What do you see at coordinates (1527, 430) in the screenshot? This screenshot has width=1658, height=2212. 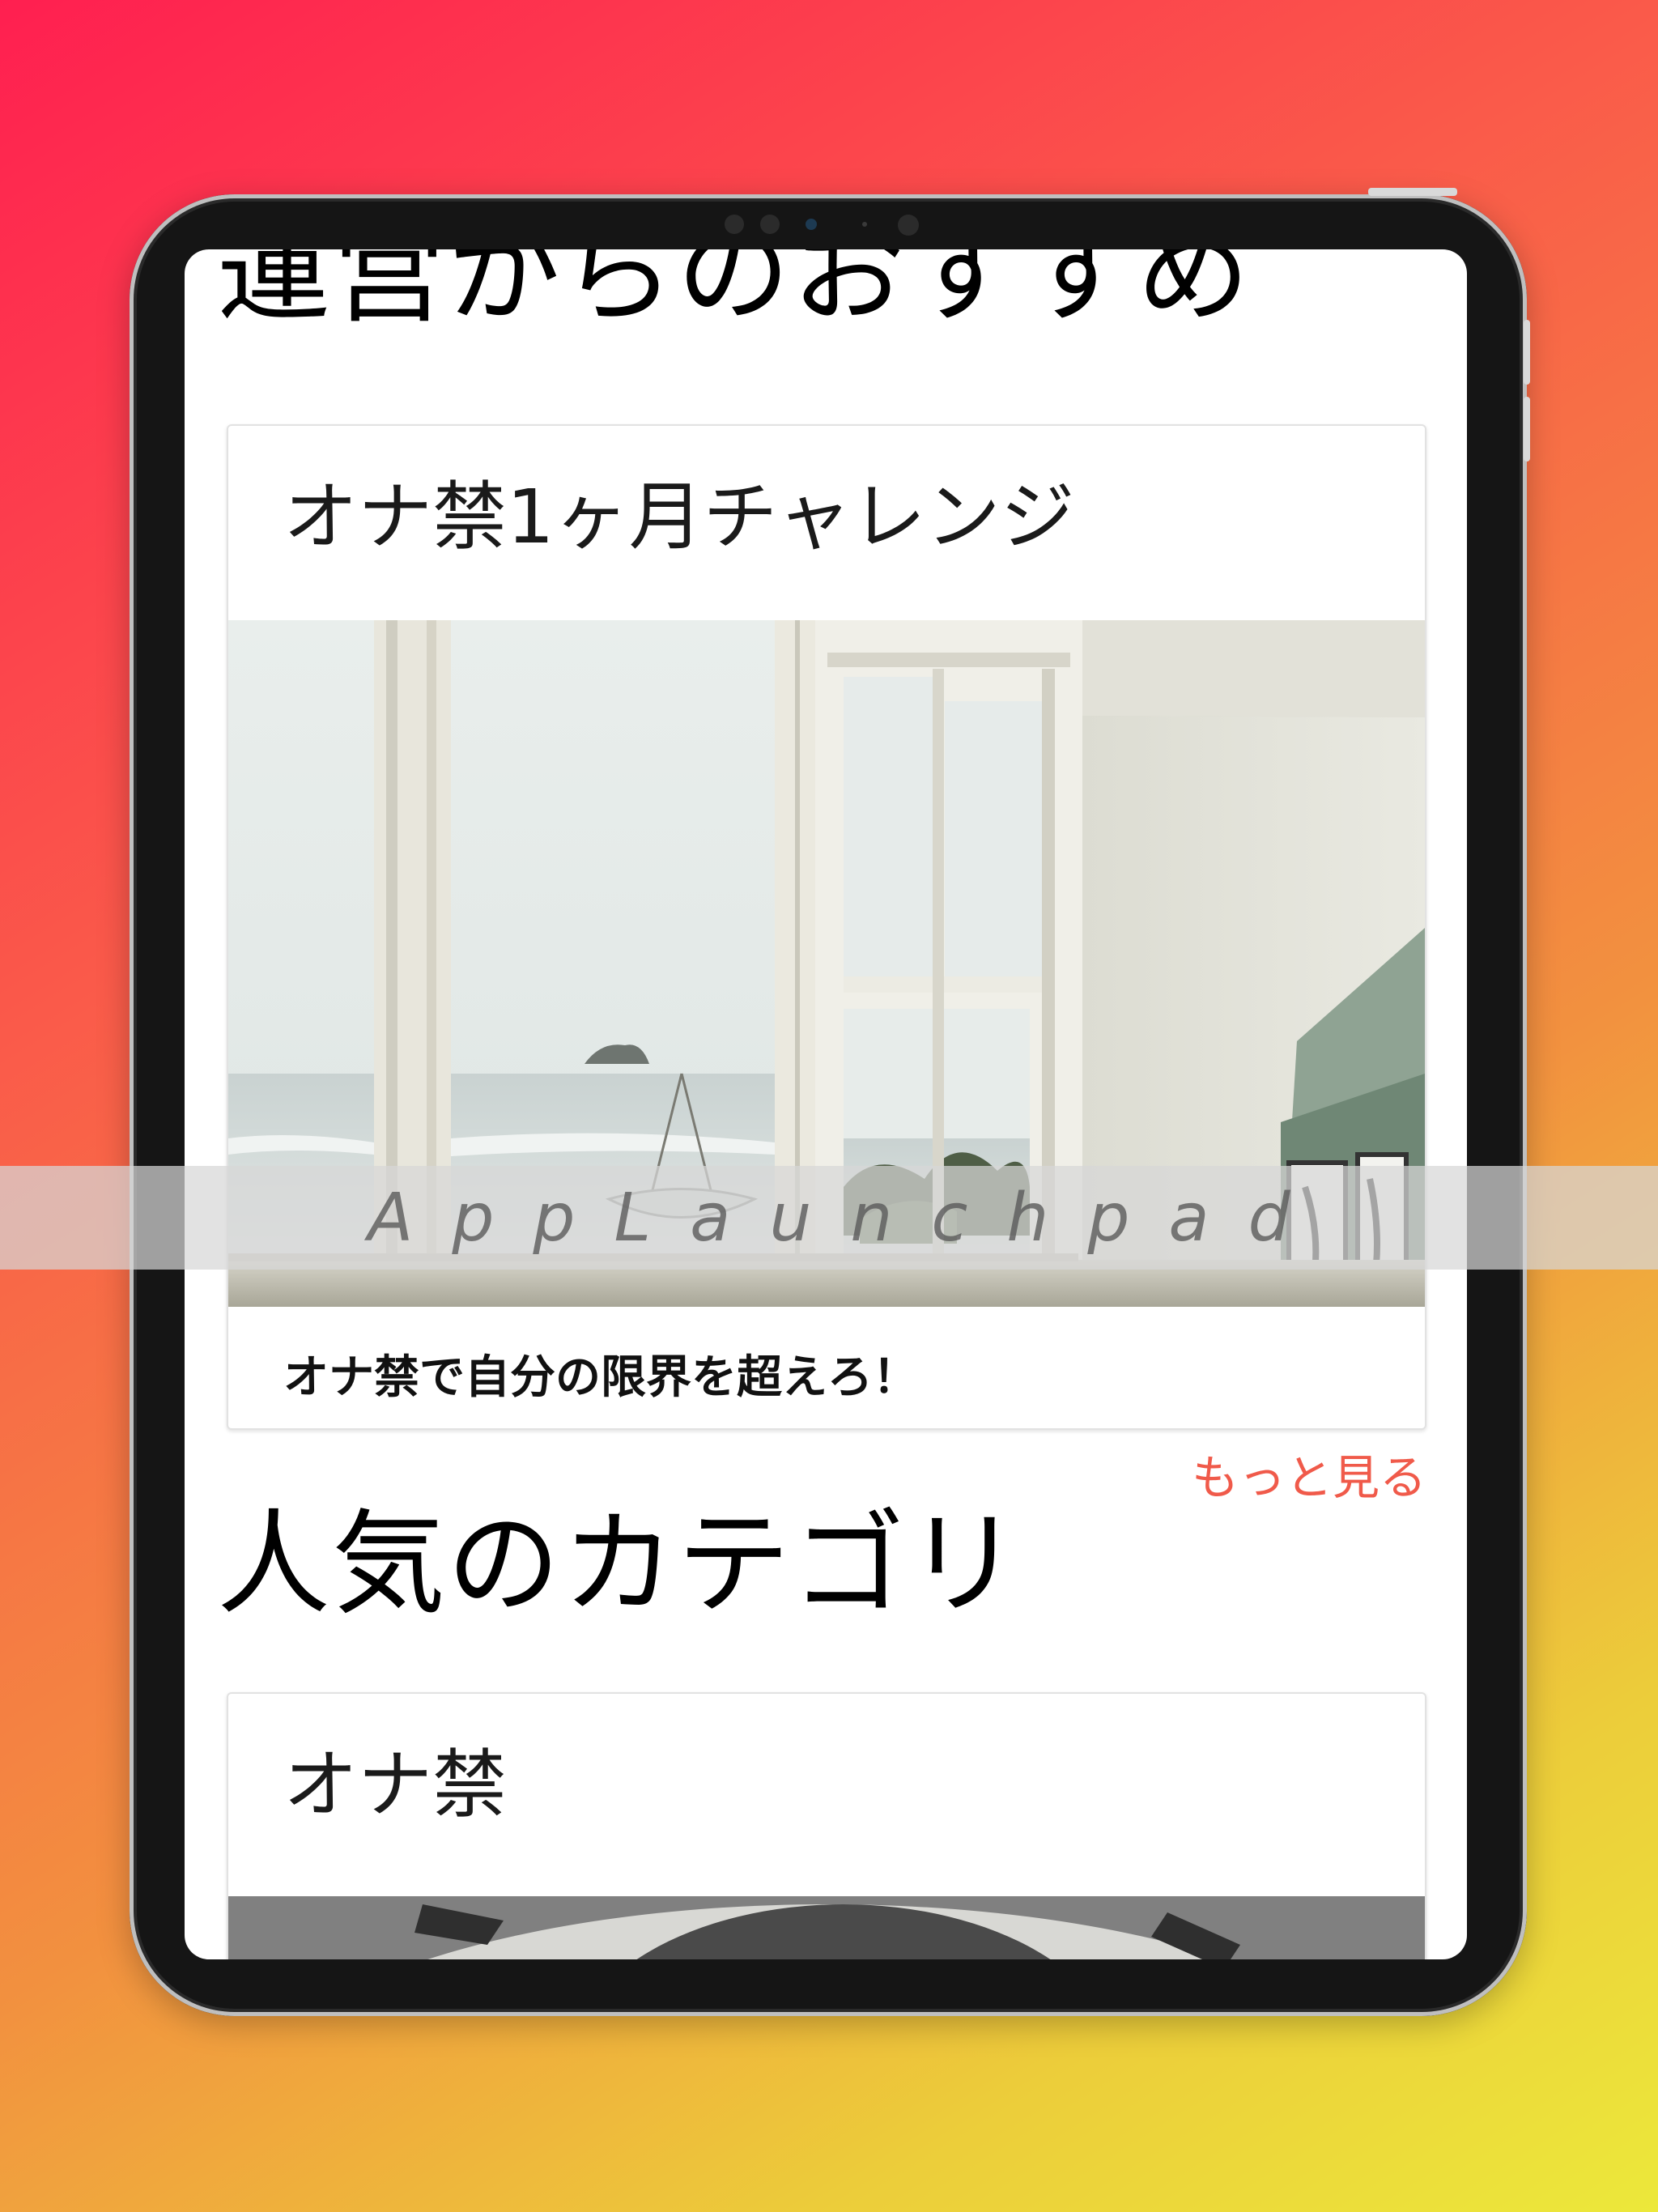 I see `volume-down-button` at bounding box center [1527, 430].